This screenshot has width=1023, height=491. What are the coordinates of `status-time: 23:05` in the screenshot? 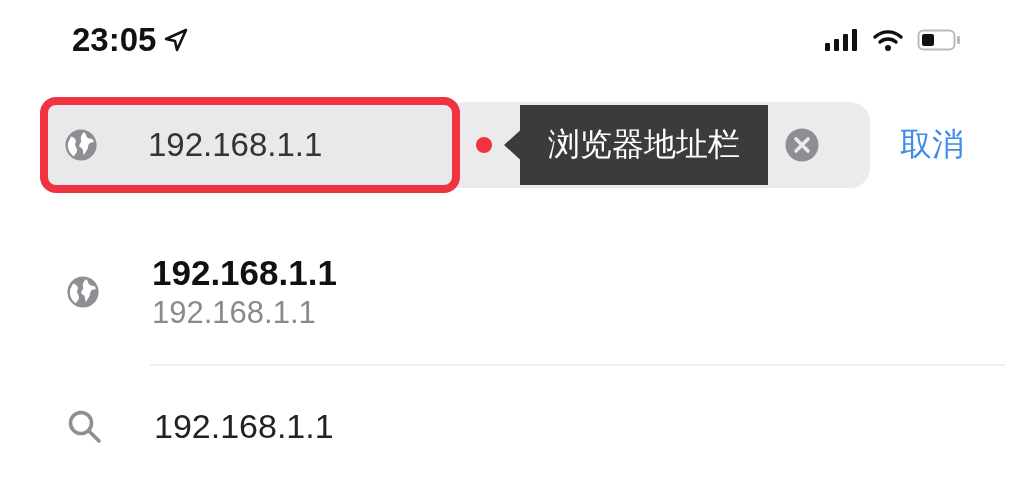 It's located at (114, 40).